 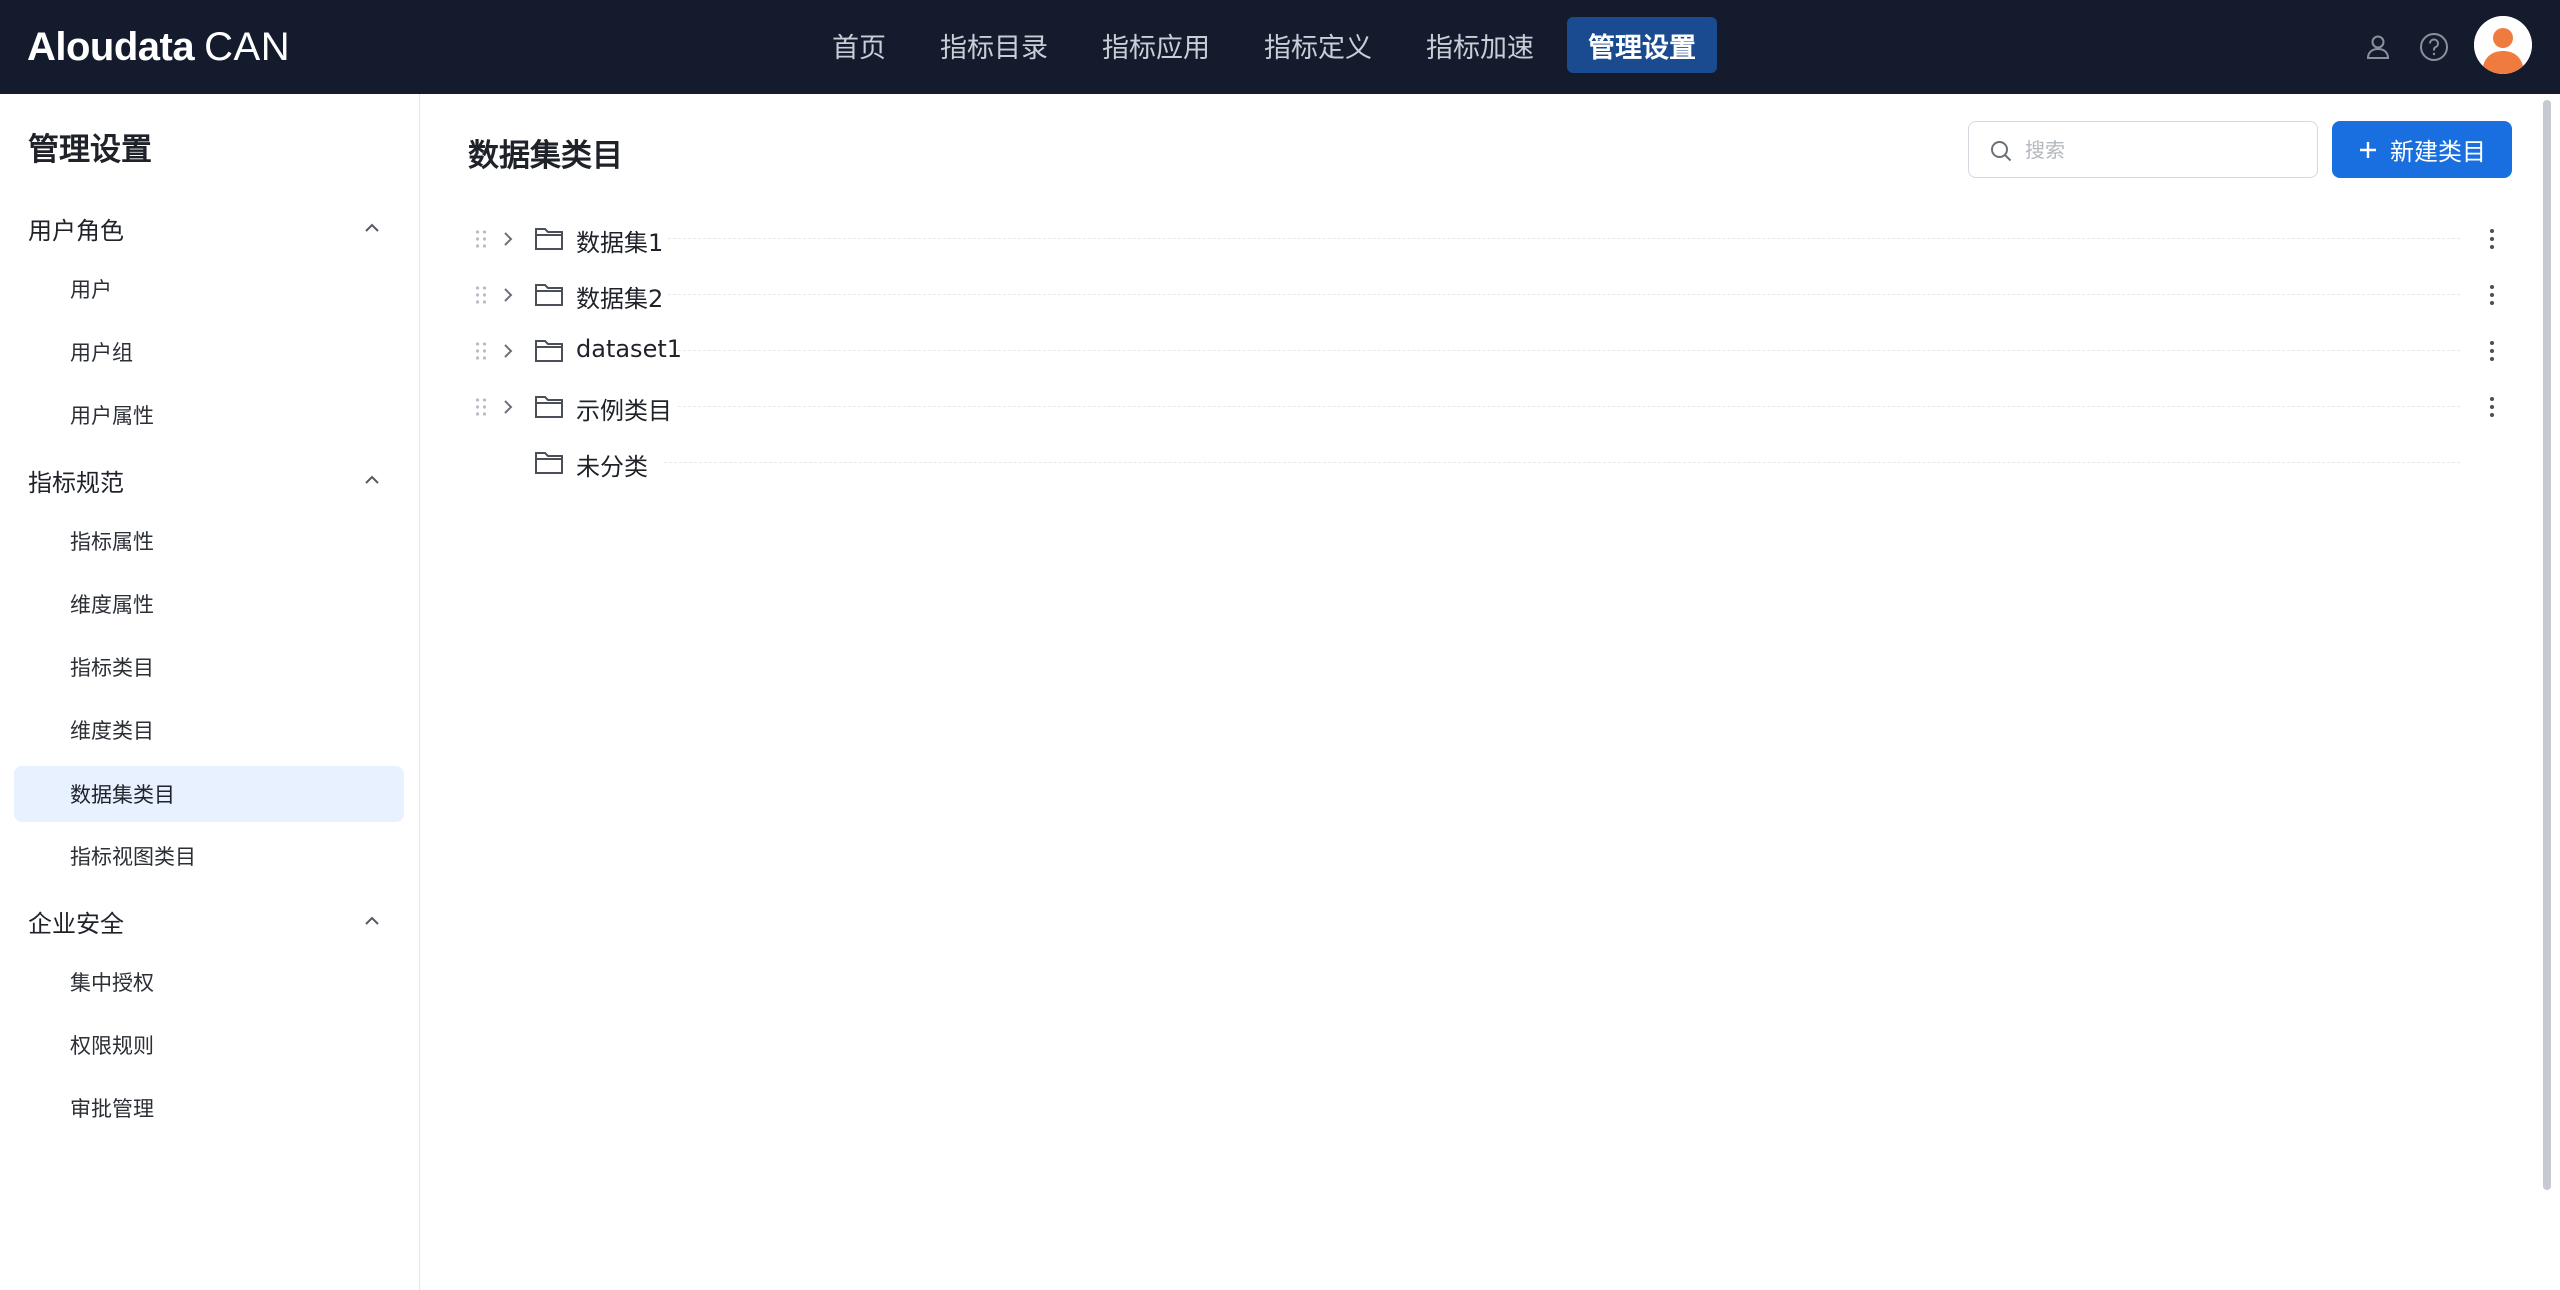 What do you see at coordinates (2503, 45) in the screenshot?
I see `avatar` at bounding box center [2503, 45].